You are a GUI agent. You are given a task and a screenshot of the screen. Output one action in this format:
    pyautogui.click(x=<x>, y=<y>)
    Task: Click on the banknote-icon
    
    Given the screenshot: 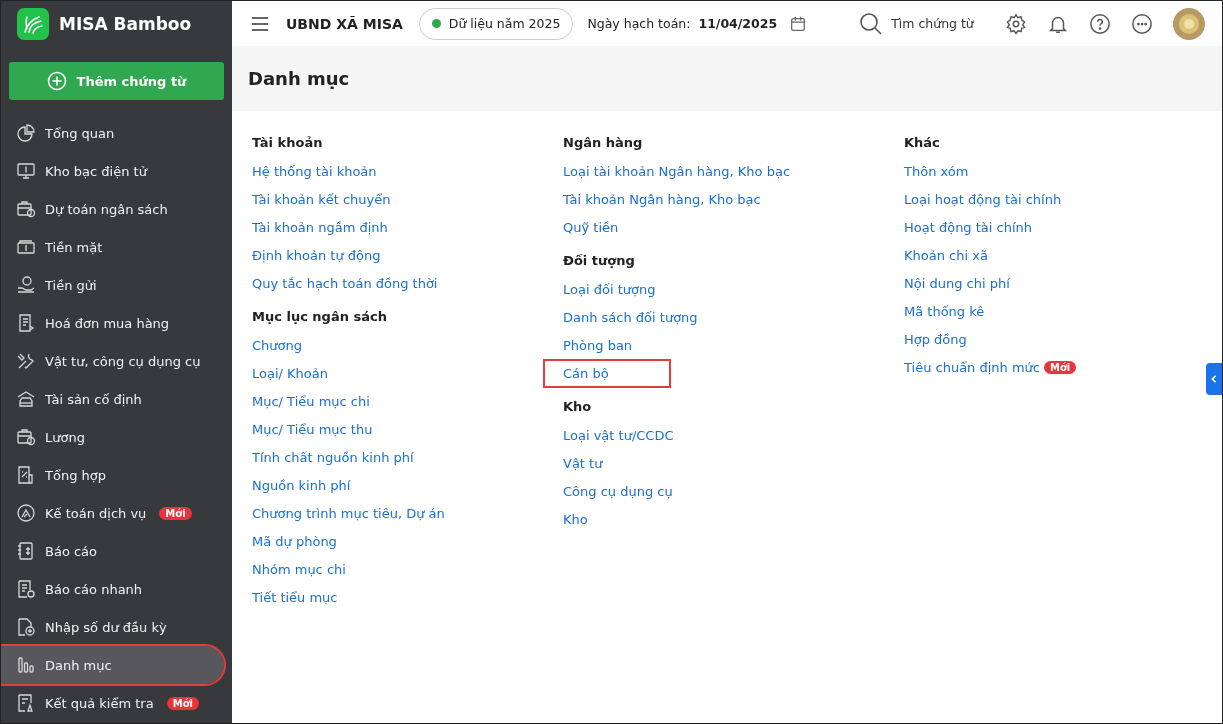 What is the action you would take?
    pyautogui.click(x=26, y=247)
    